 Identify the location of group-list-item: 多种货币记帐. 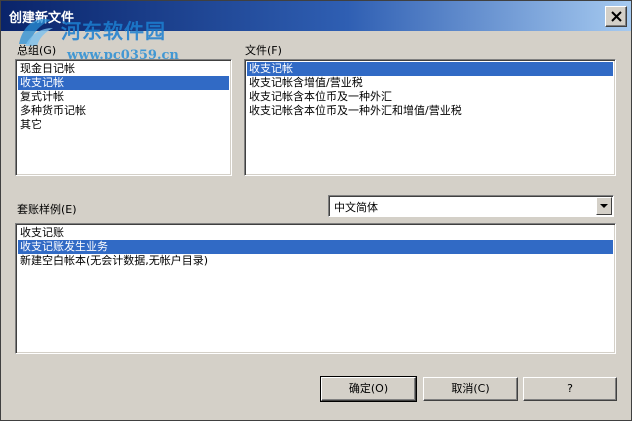
(123, 111).